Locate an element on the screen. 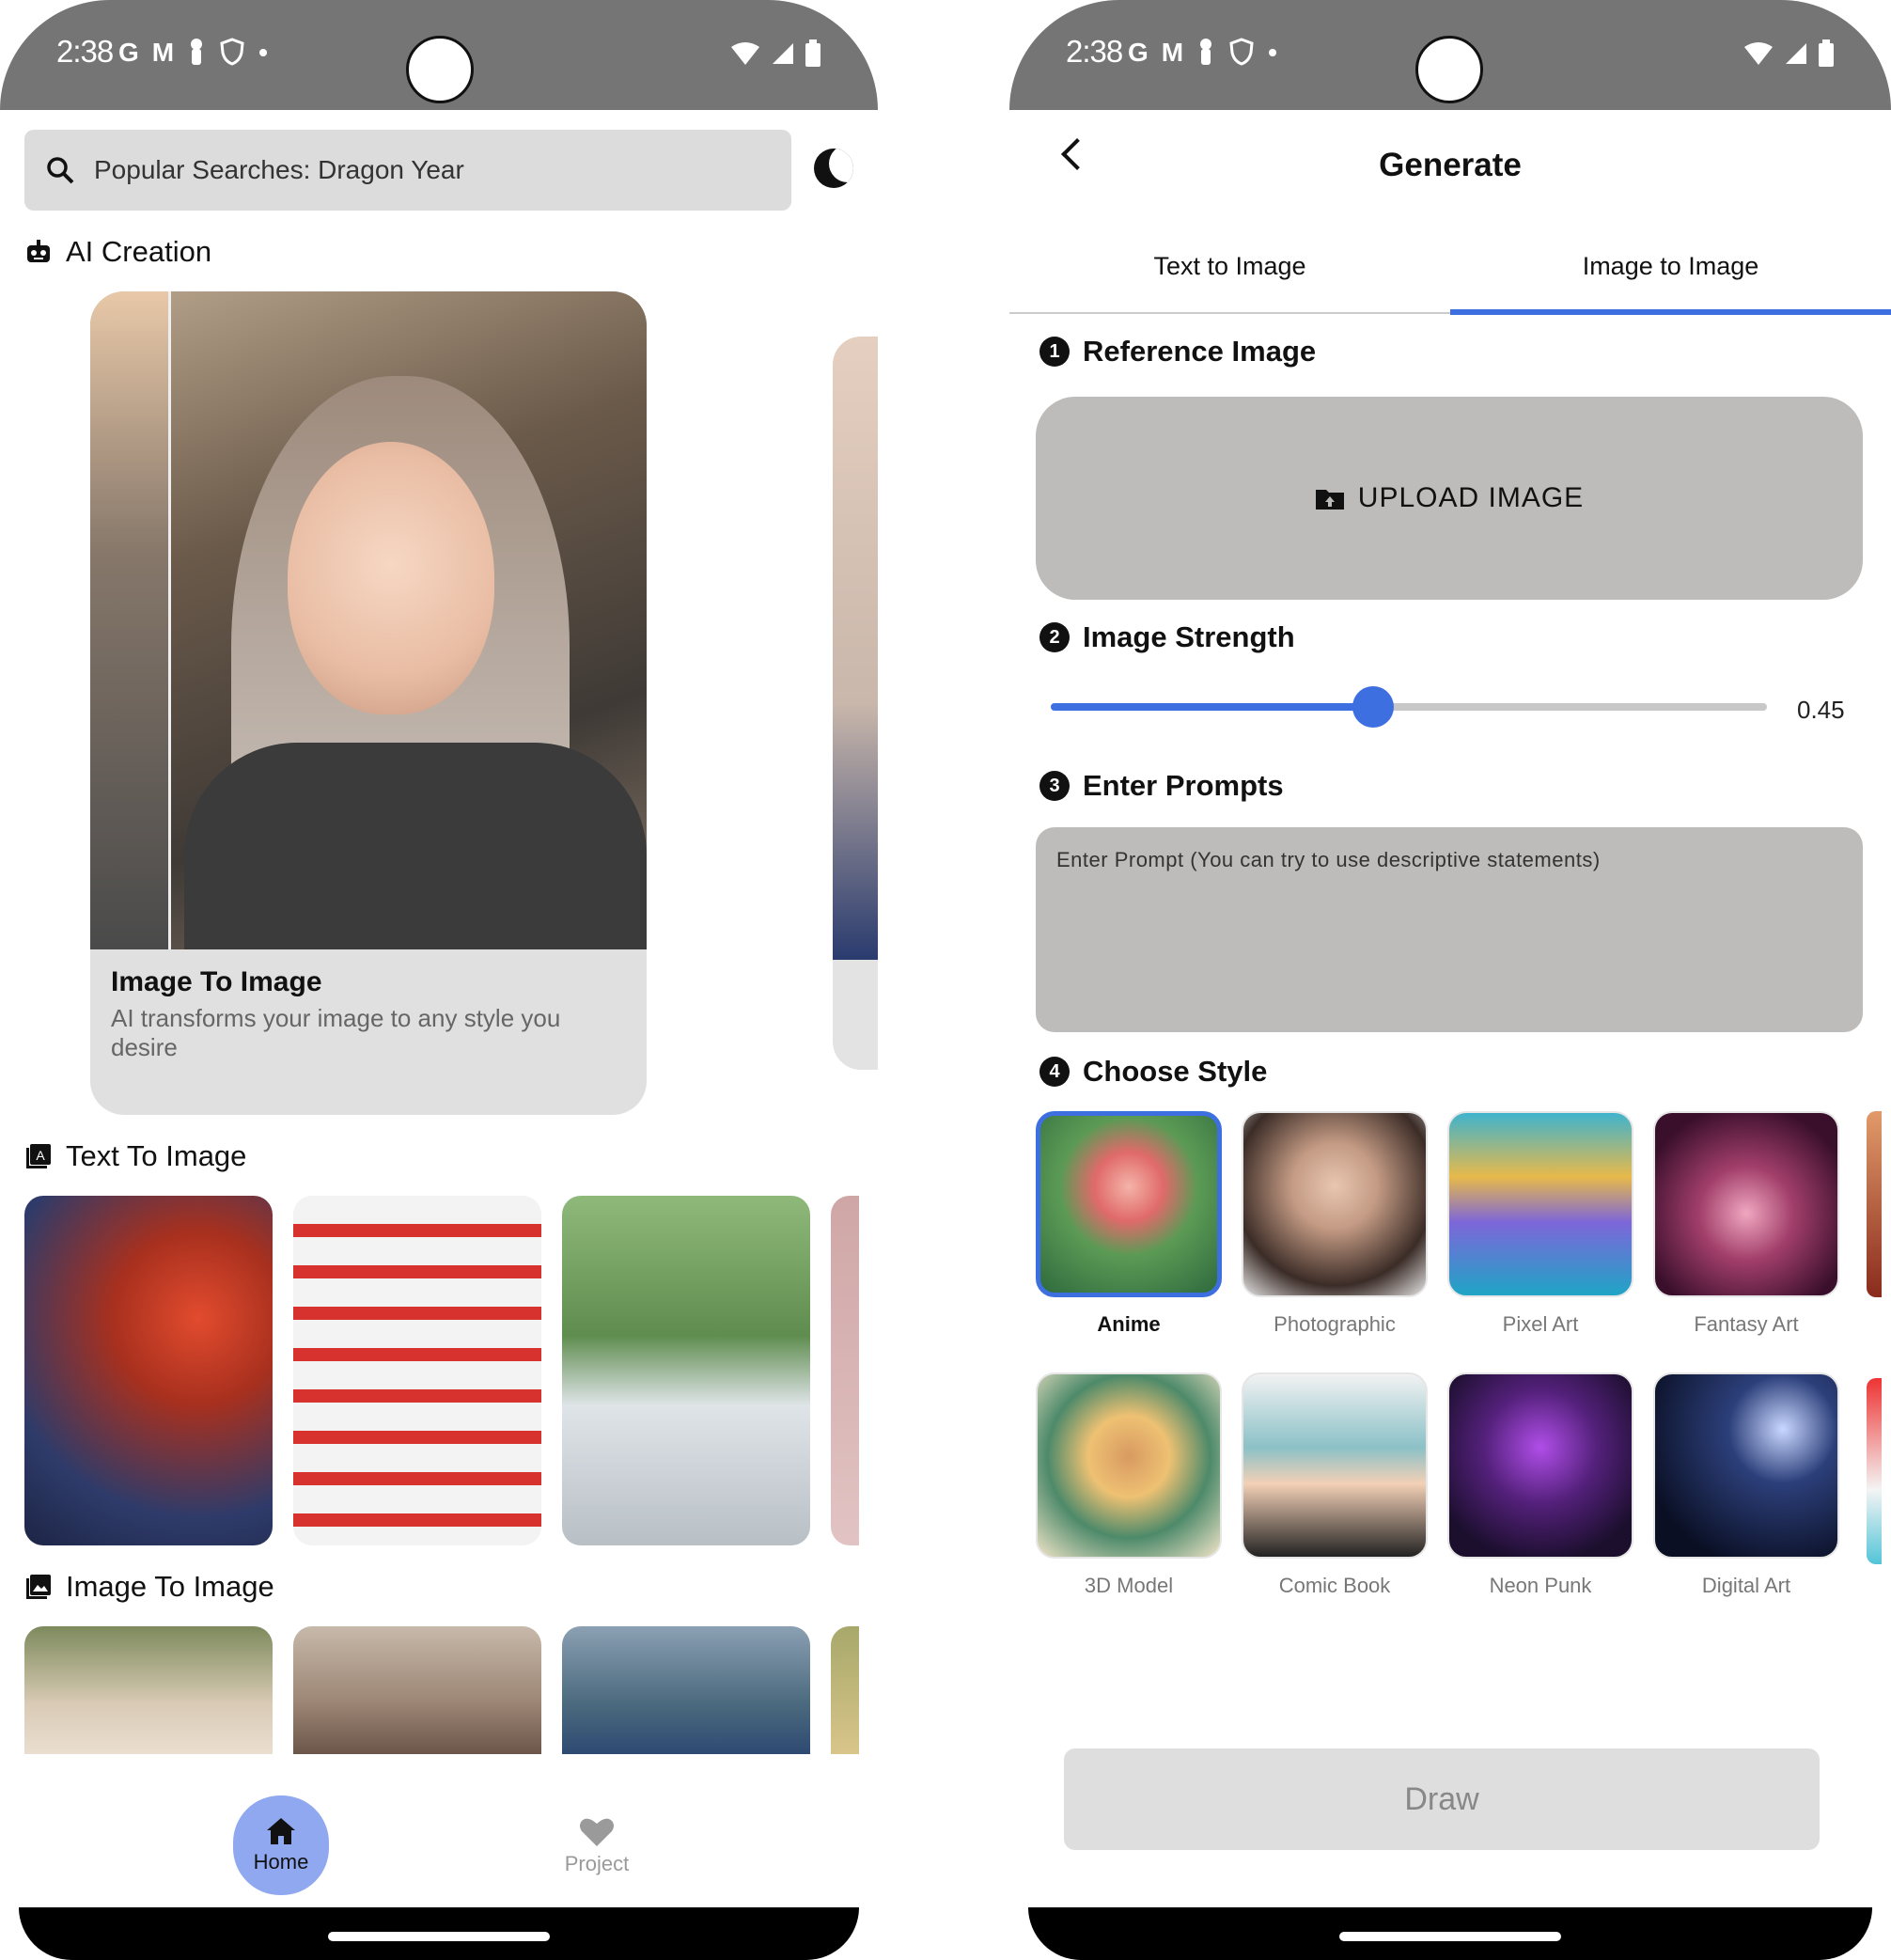 The width and height of the screenshot is (1891, 1960). gesture-bar is located at coordinates (439, 1933).